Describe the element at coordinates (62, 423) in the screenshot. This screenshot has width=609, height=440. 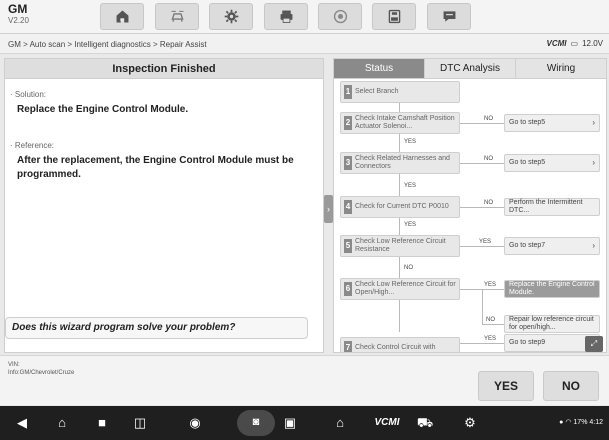
I see `home-icon: ⌂` at that location.